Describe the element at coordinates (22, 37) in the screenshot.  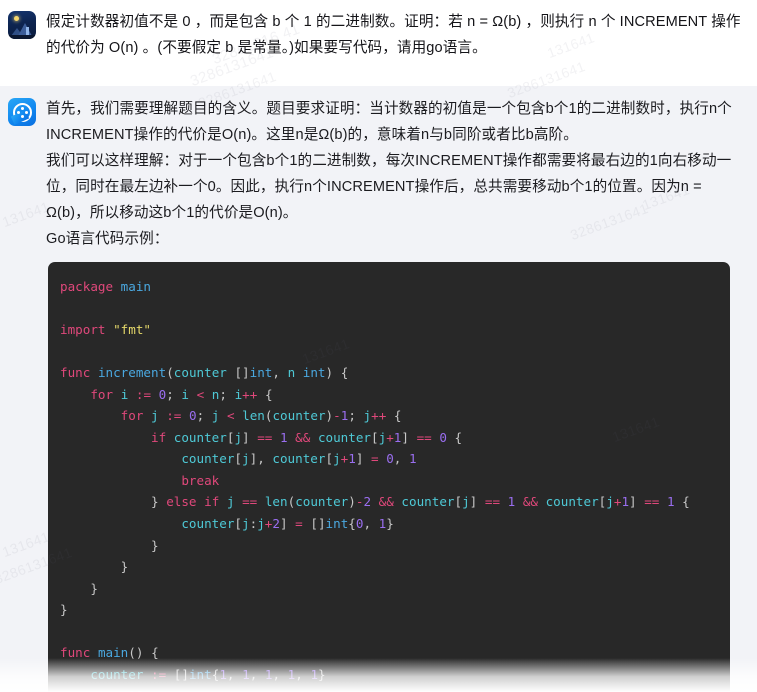
I see `shore-shape` at that location.